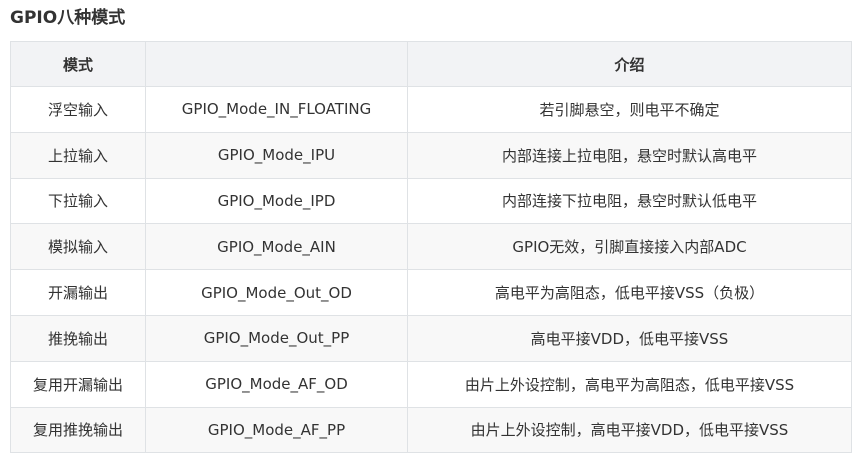 This screenshot has height=466, width=865. I want to click on mode-description-cell: 内部连接下拉电阻，悬空时默认低电平, so click(629, 201).